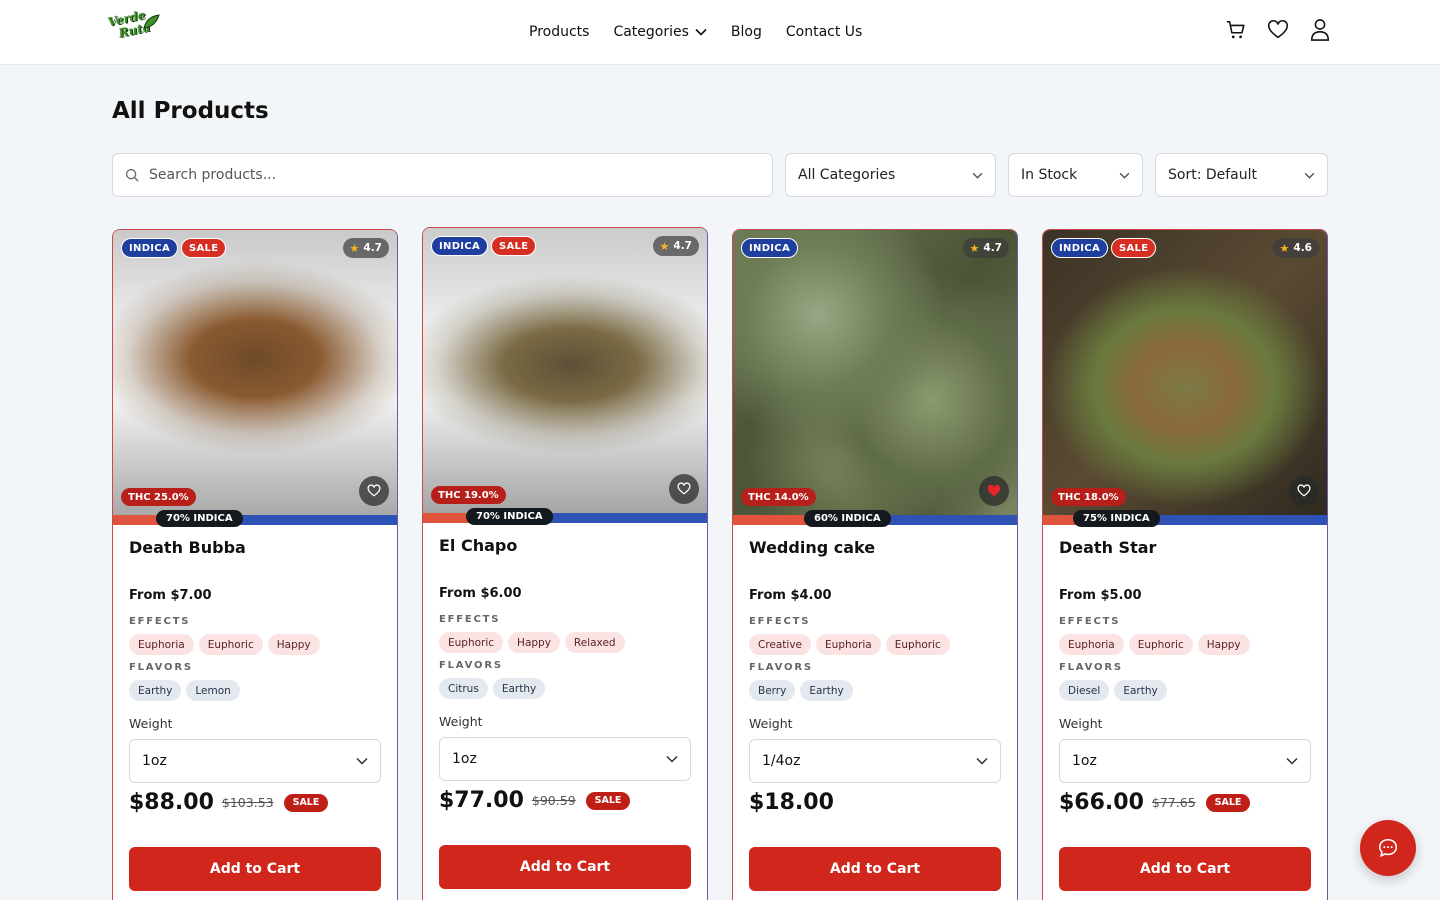 The height and width of the screenshot is (900, 1440). What do you see at coordinates (429, 175) in the screenshot?
I see `search-input` at bounding box center [429, 175].